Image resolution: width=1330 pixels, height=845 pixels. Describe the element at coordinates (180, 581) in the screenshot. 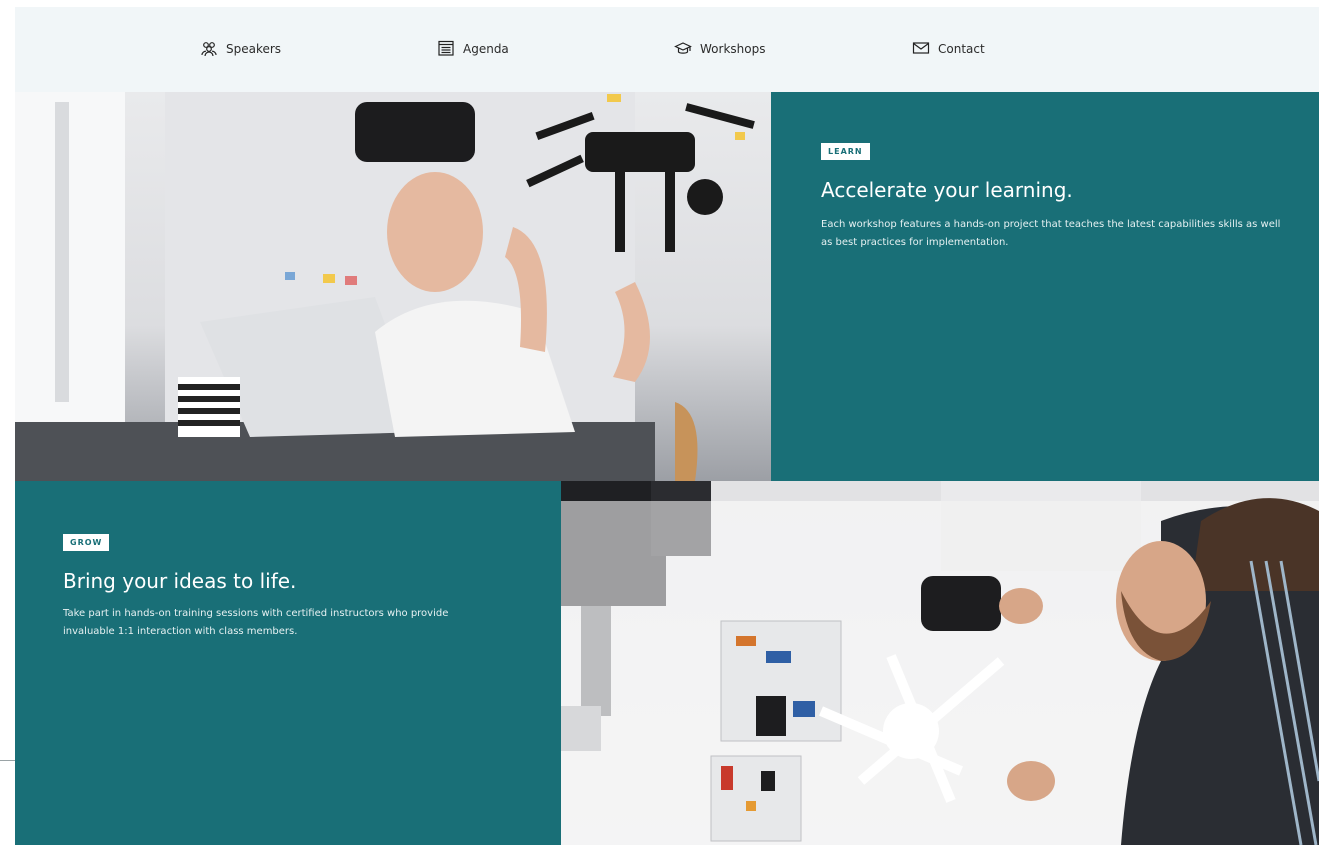

I see `section-headline-grow: Bring your ideas to life.` at that location.